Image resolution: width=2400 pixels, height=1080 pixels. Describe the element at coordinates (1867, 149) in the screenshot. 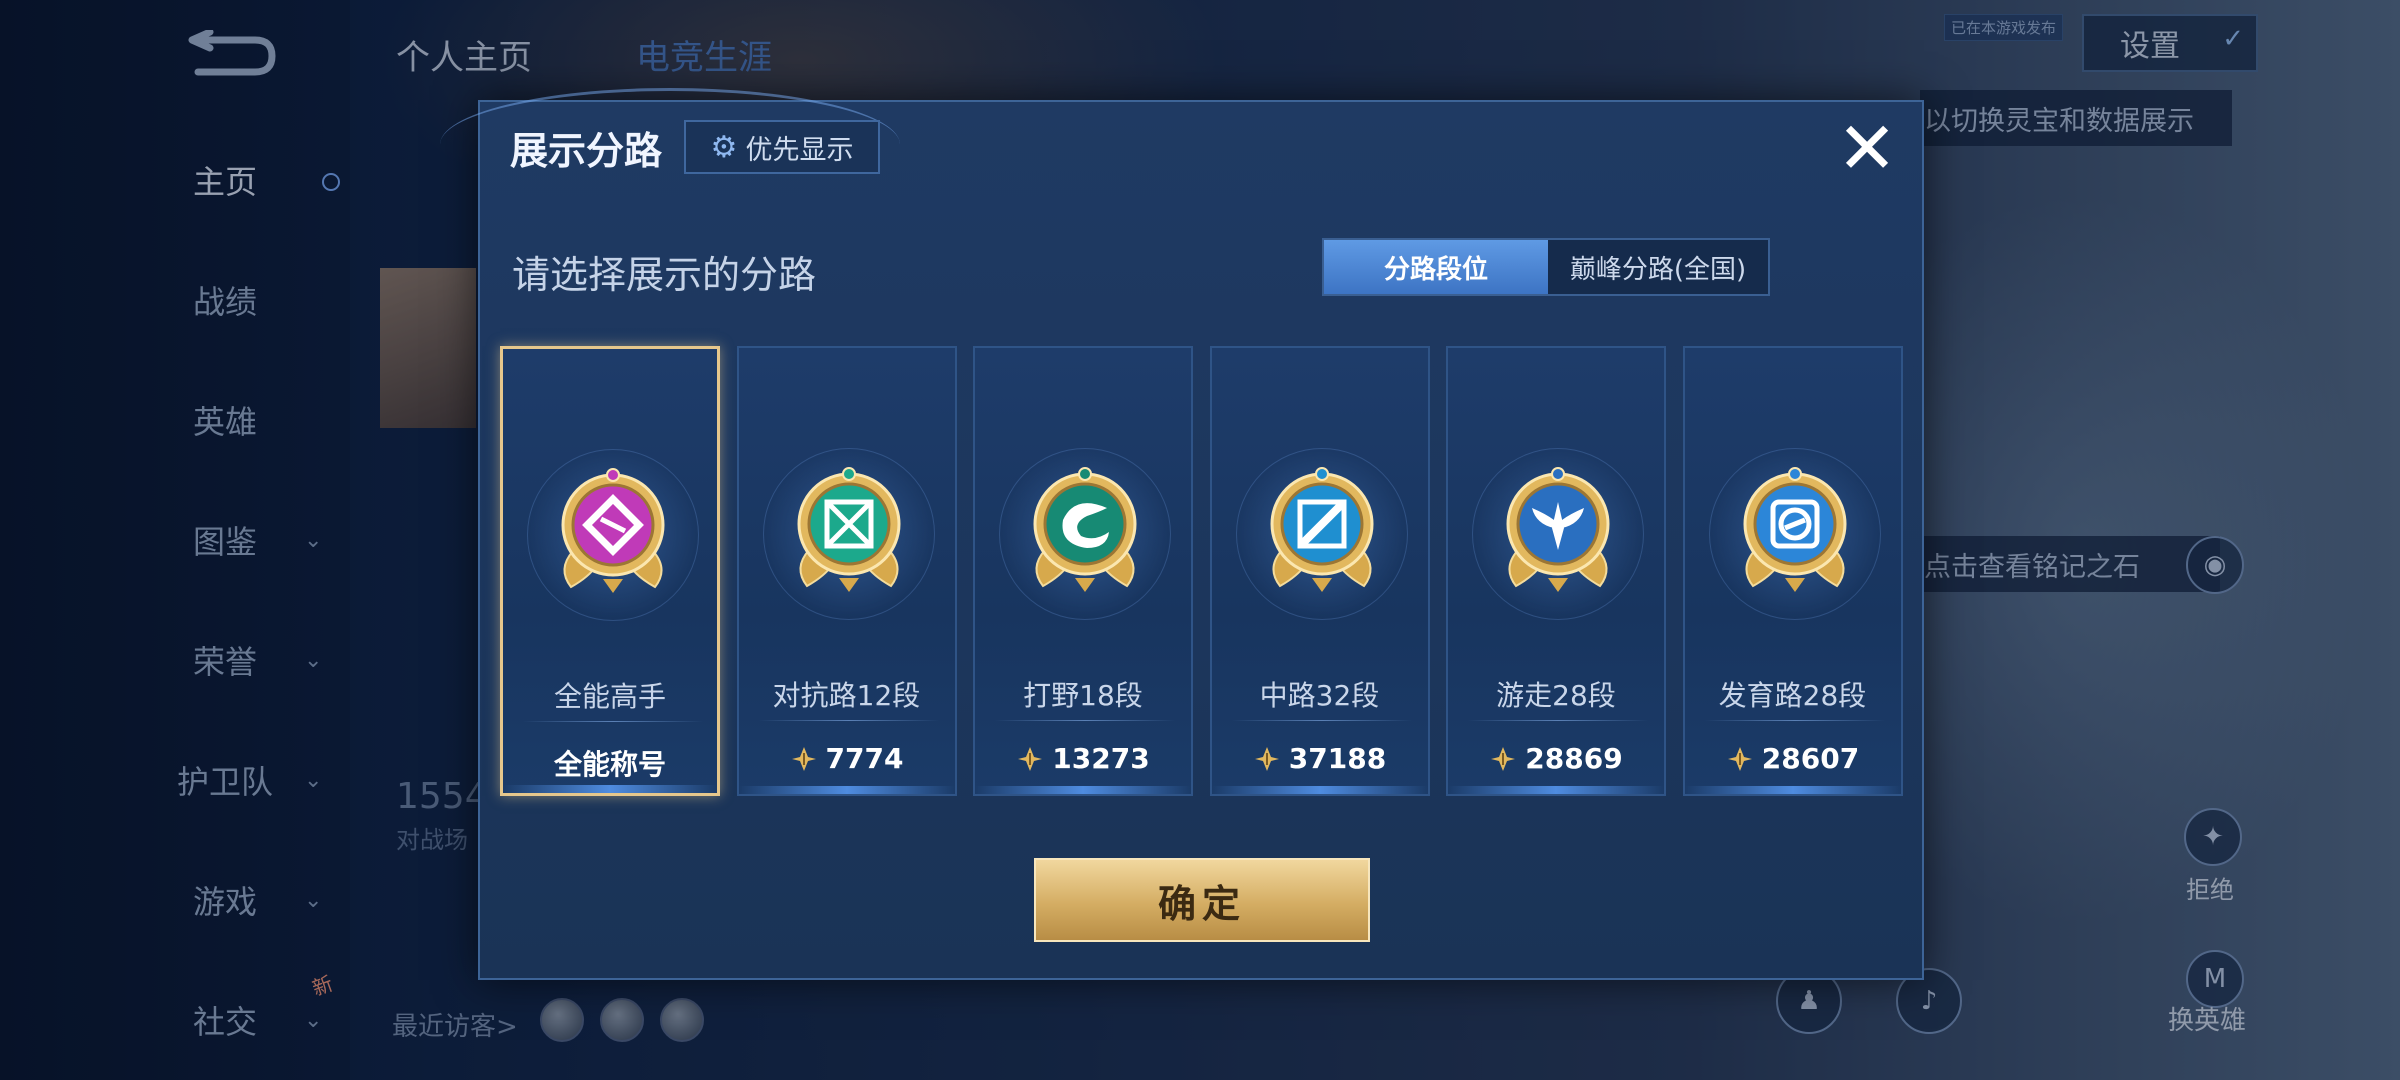

I see `close-button: ✕` at that location.